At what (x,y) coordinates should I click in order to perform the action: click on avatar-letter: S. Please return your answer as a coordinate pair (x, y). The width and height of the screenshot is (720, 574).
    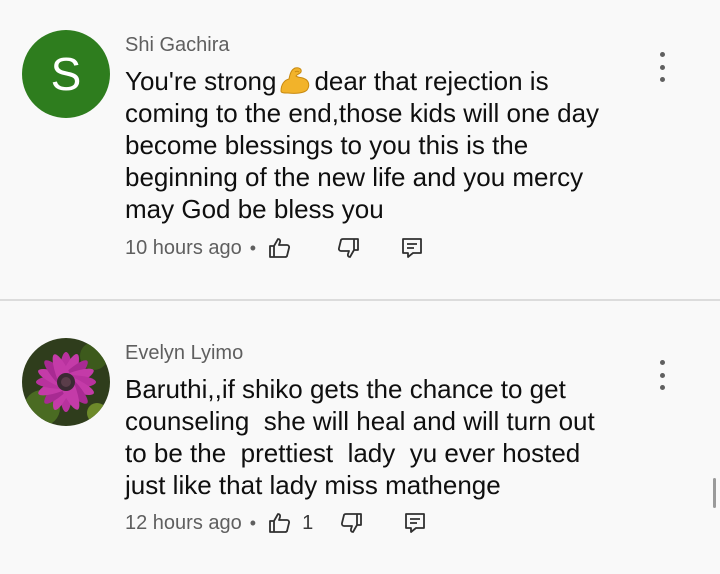
    Looking at the image, I should click on (66, 74).